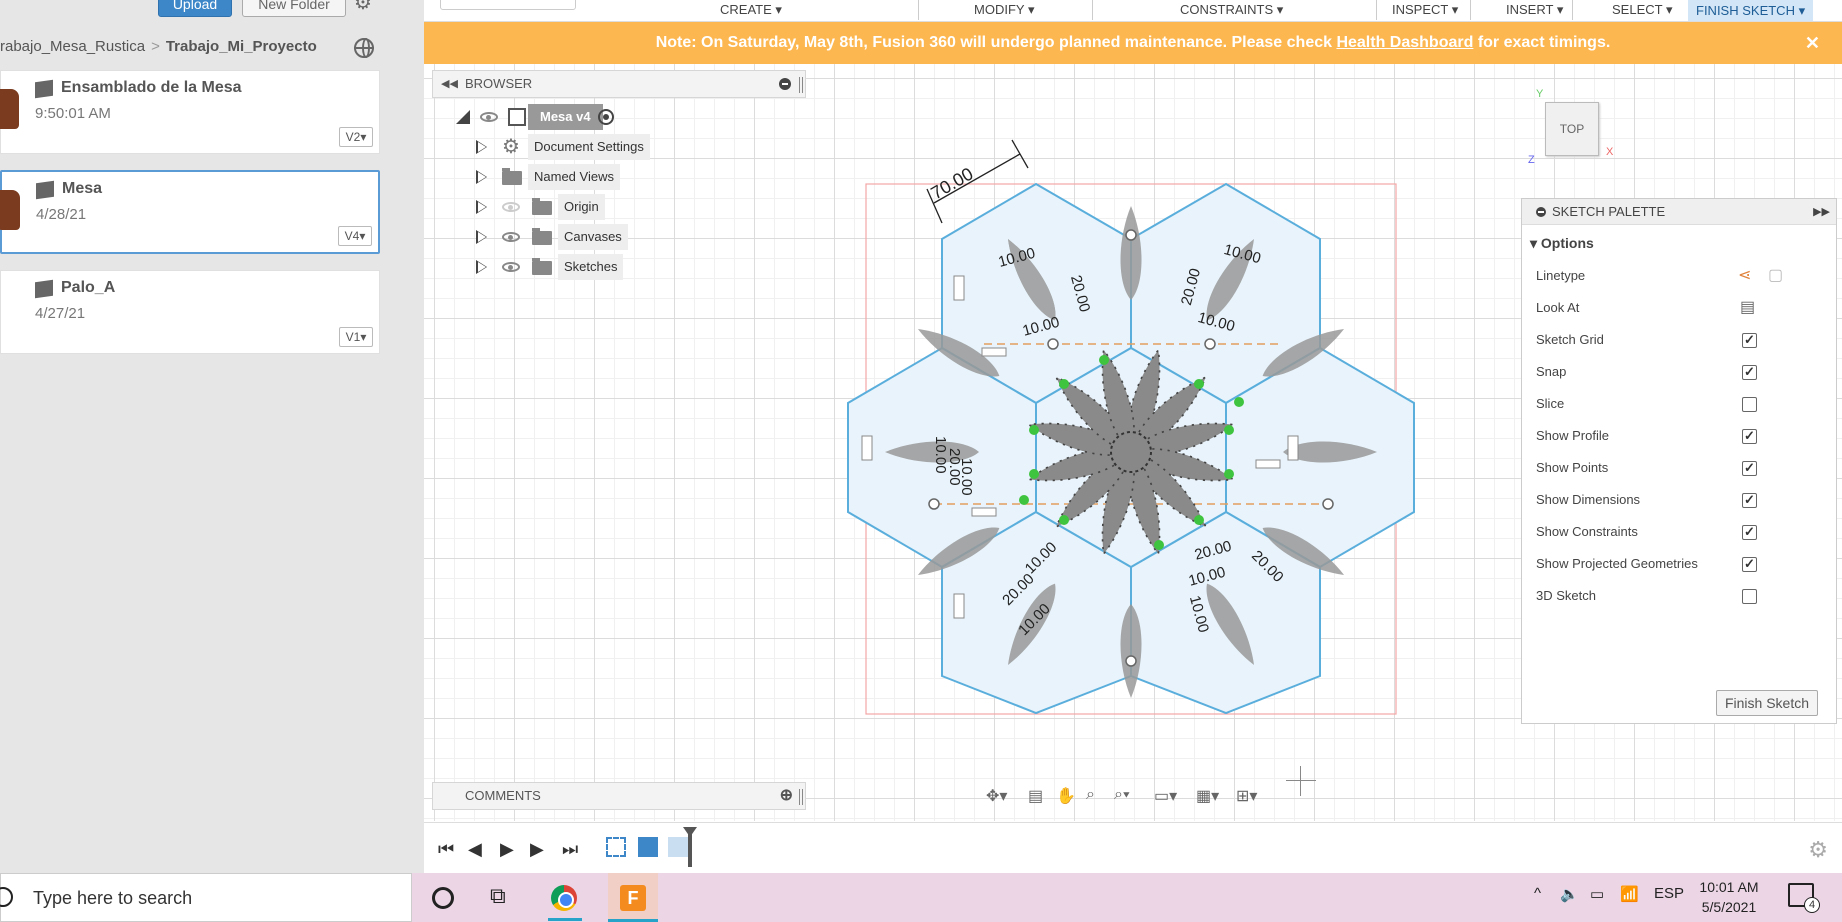 This screenshot has height=922, width=1842. I want to click on node-label: Canvases, so click(593, 237).